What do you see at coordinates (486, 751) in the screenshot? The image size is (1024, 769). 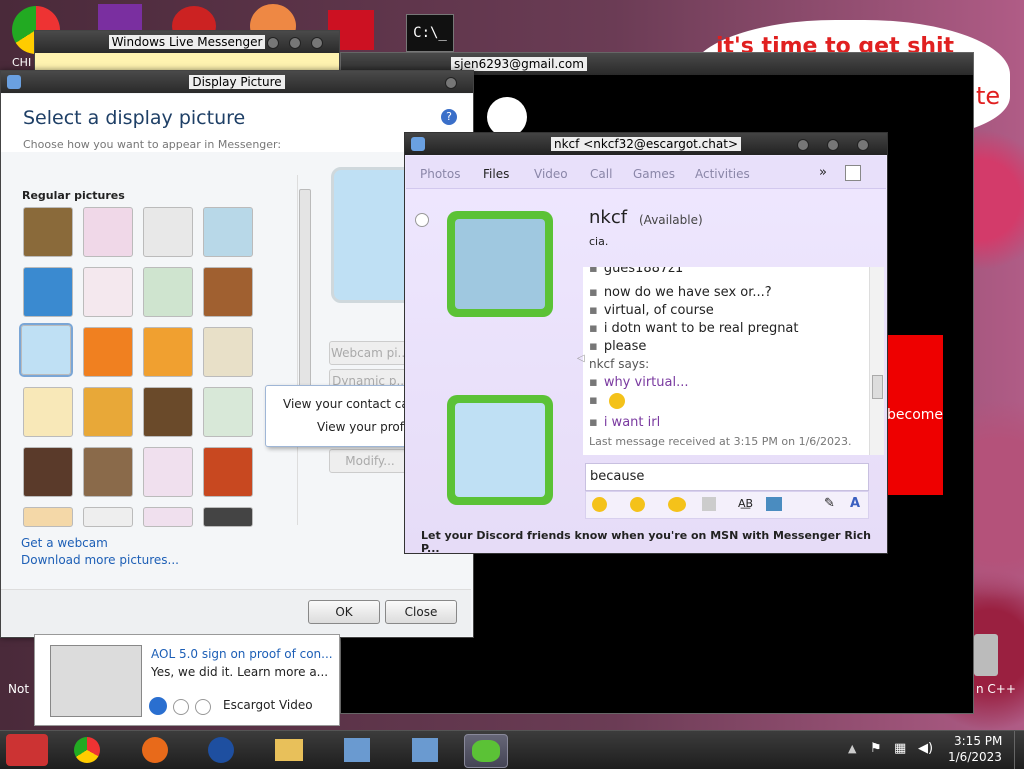 I see `messenger-taskbar-icon` at bounding box center [486, 751].